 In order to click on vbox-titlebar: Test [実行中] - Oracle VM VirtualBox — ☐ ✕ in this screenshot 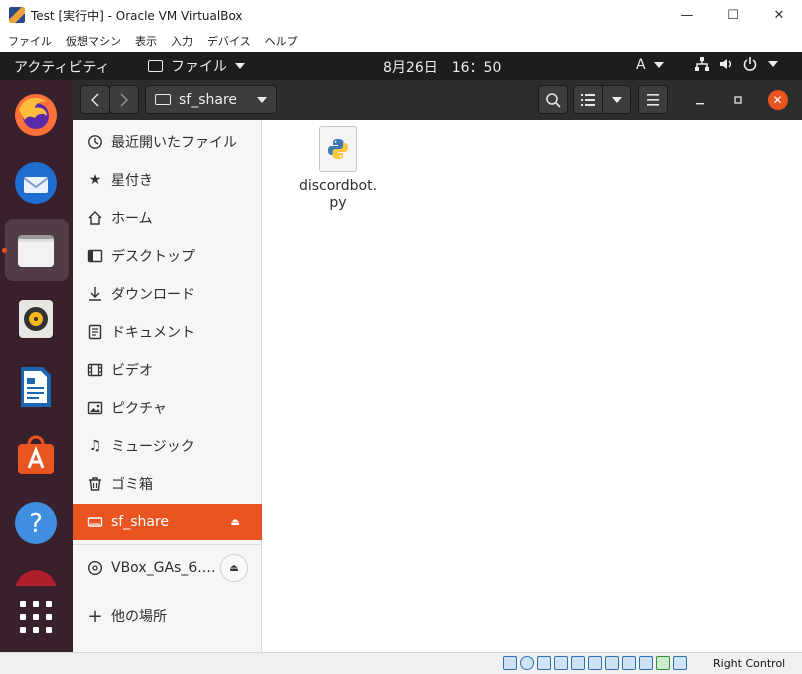, I will do `click(401, 15)`.